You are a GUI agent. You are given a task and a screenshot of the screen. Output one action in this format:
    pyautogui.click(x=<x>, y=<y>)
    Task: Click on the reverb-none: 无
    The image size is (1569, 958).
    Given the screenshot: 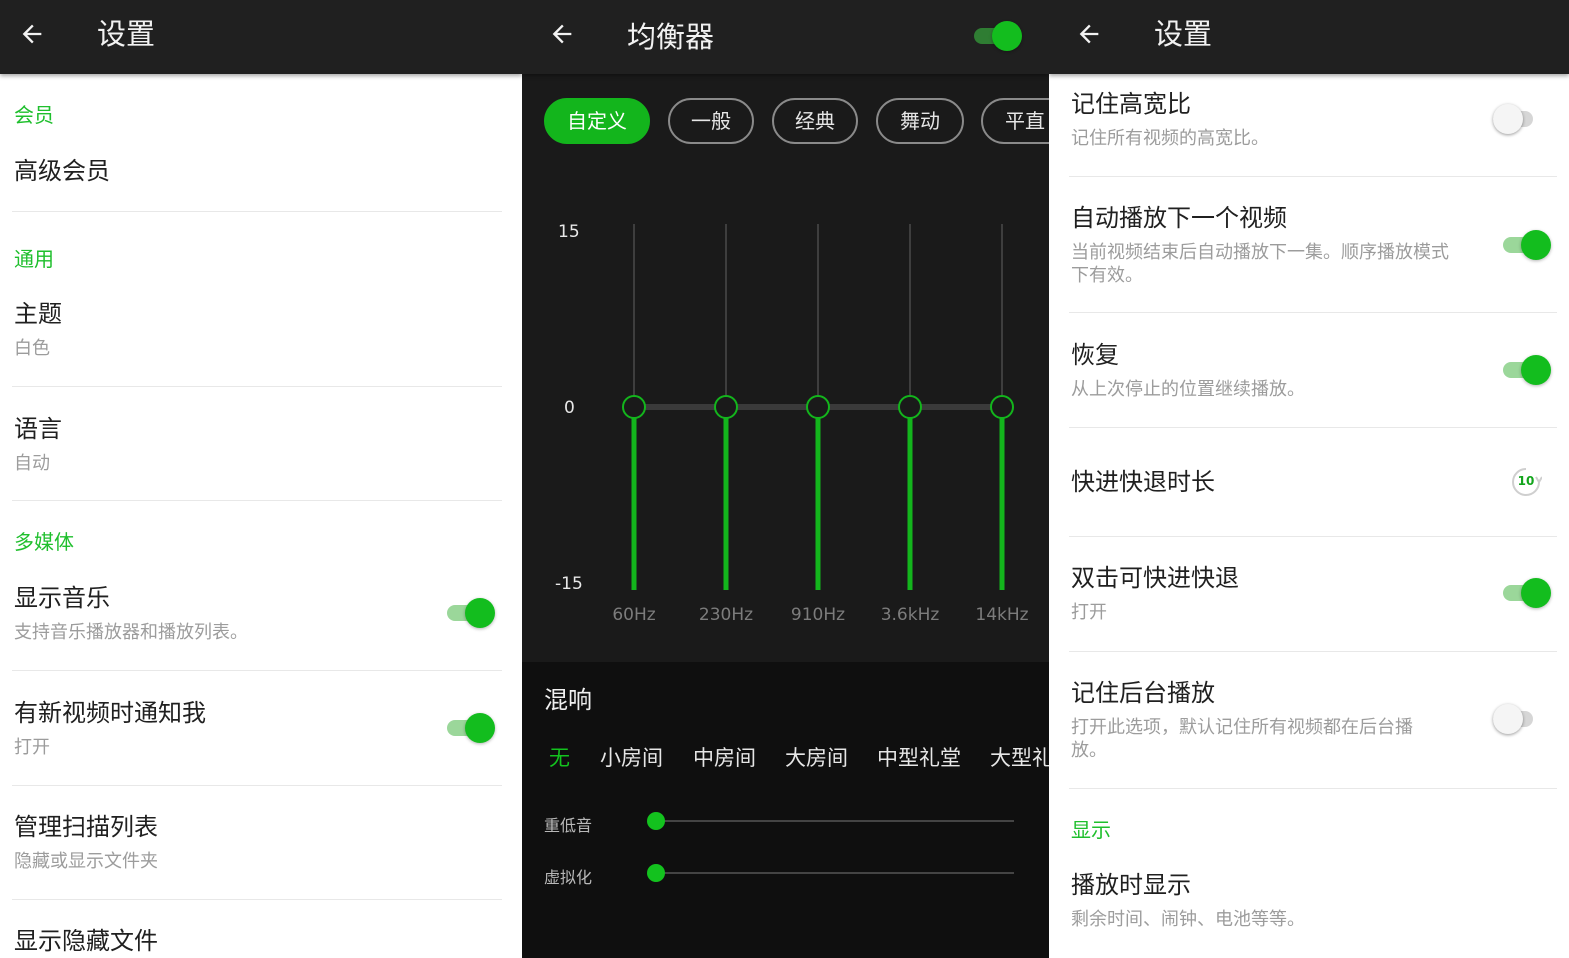 What is the action you would take?
    pyautogui.click(x=559, y=757)
    